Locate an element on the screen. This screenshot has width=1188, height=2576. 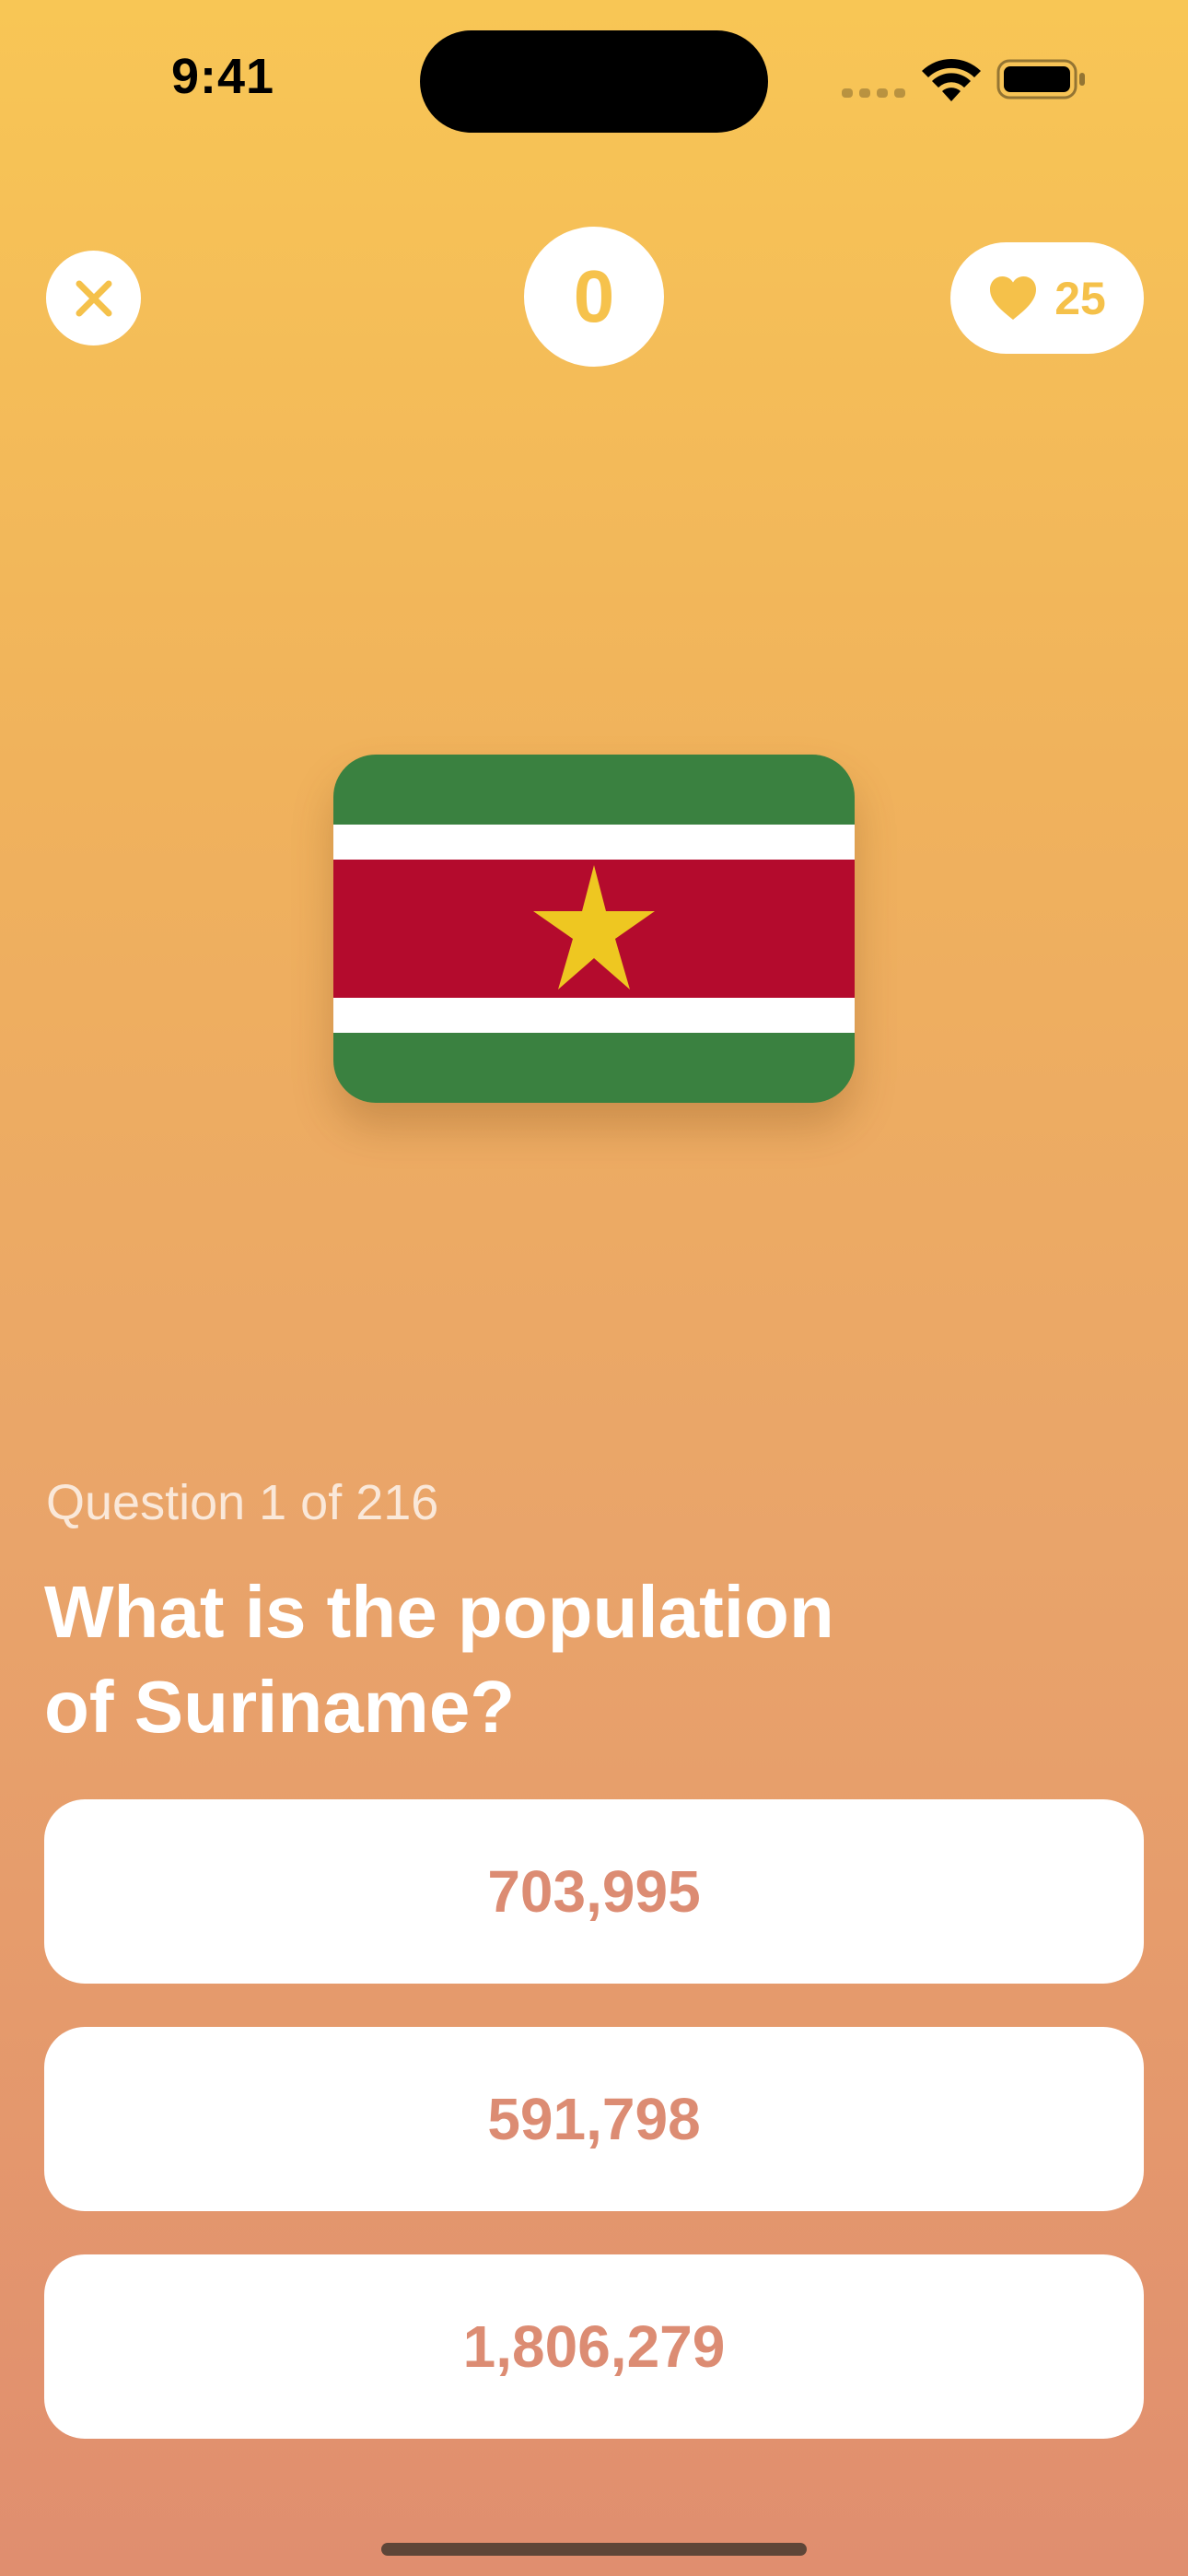
battery-icon is located at coordinates (1040, 79).